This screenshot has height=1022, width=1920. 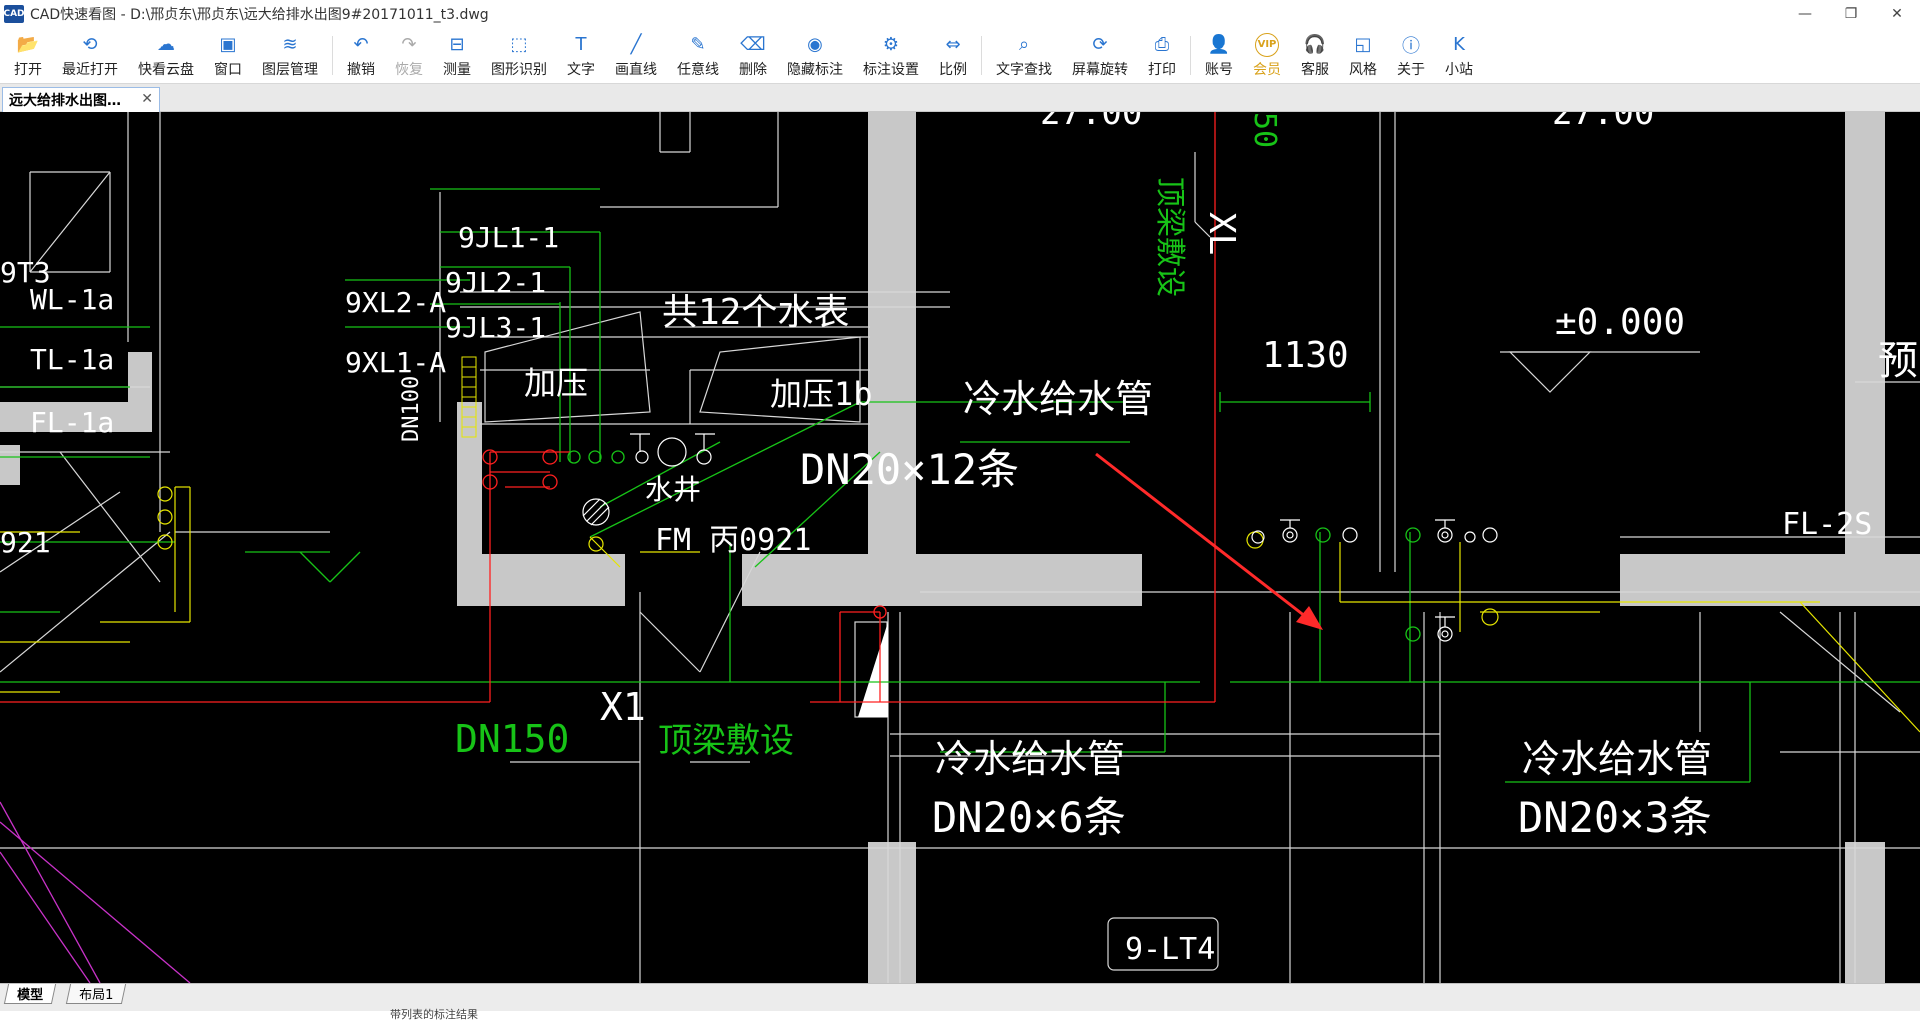 I want to click on annotation-settings-button: ⚙ 标注设置, so click(x=891, y=55).